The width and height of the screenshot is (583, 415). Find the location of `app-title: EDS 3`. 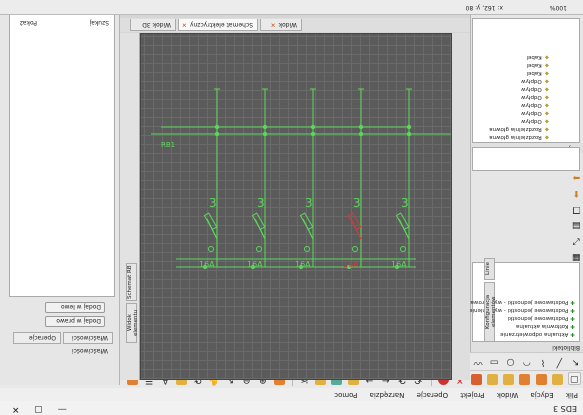

app-title: EDS 3 is located at coordinates (565, 408).